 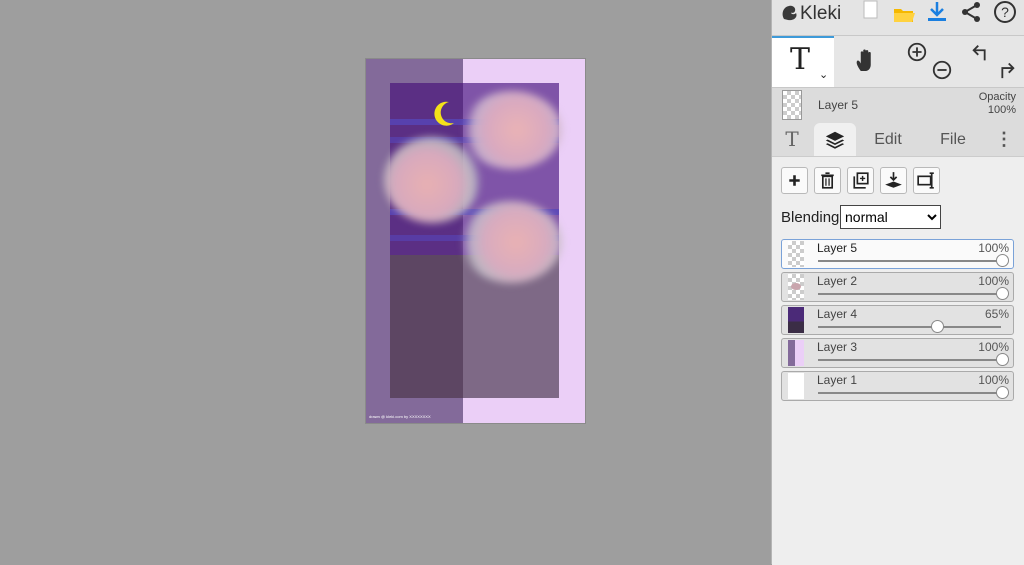 I want to click on help-icon: ?, so click(x=1005, y=12).